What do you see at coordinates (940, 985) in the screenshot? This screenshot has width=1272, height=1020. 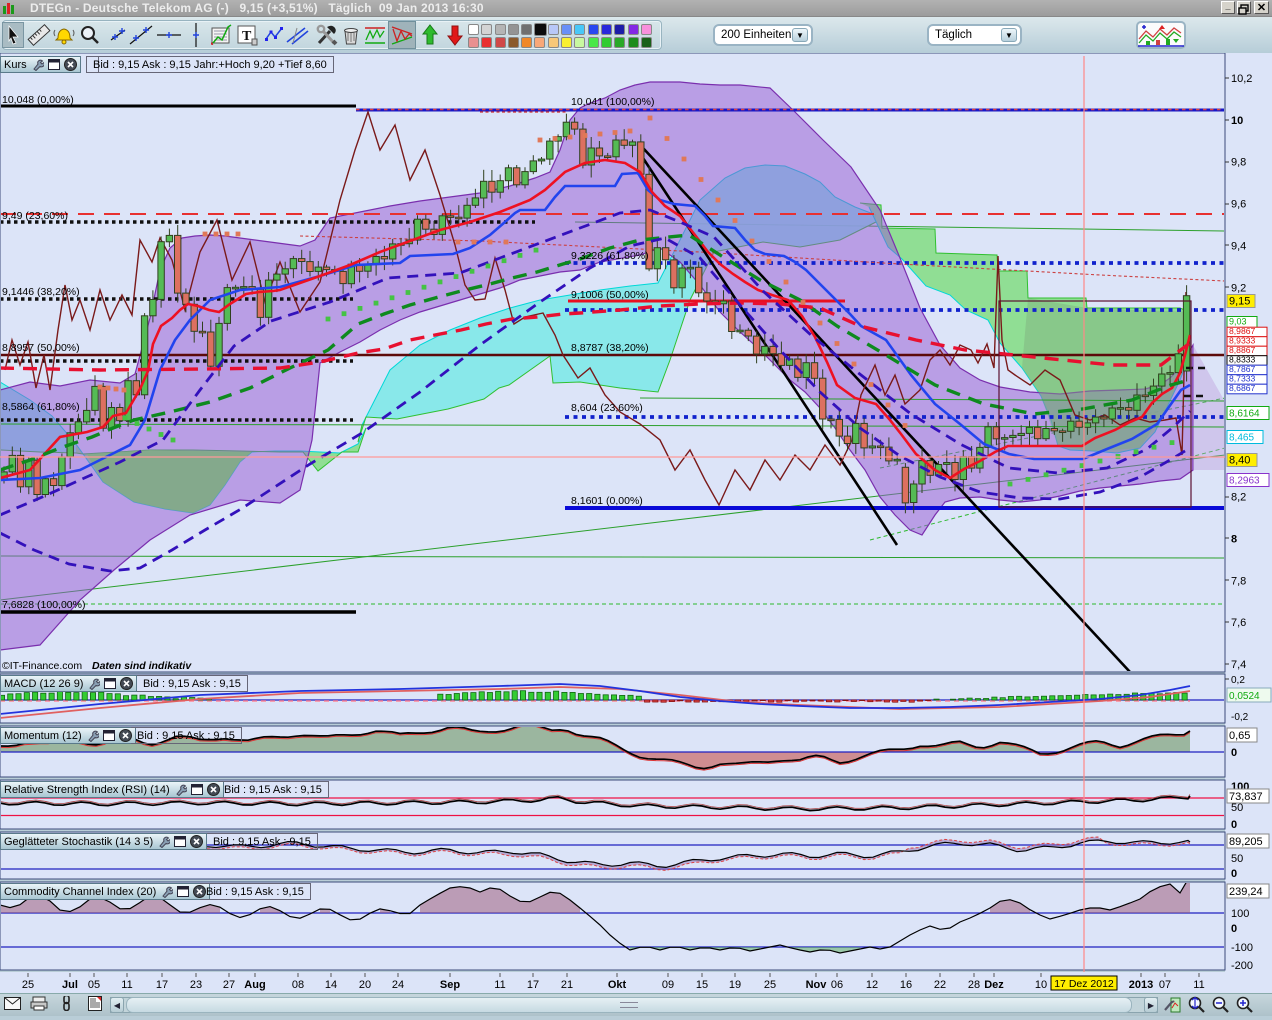 I see `svg-text: 22` at bounding box center [940, 985].